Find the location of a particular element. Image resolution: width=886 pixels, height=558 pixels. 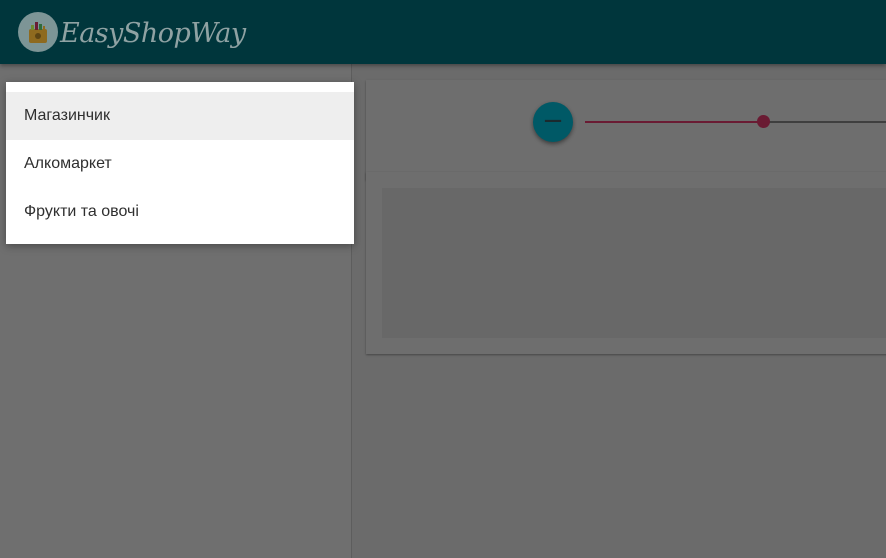

controls-card: − is located at coordinates (626, 130).